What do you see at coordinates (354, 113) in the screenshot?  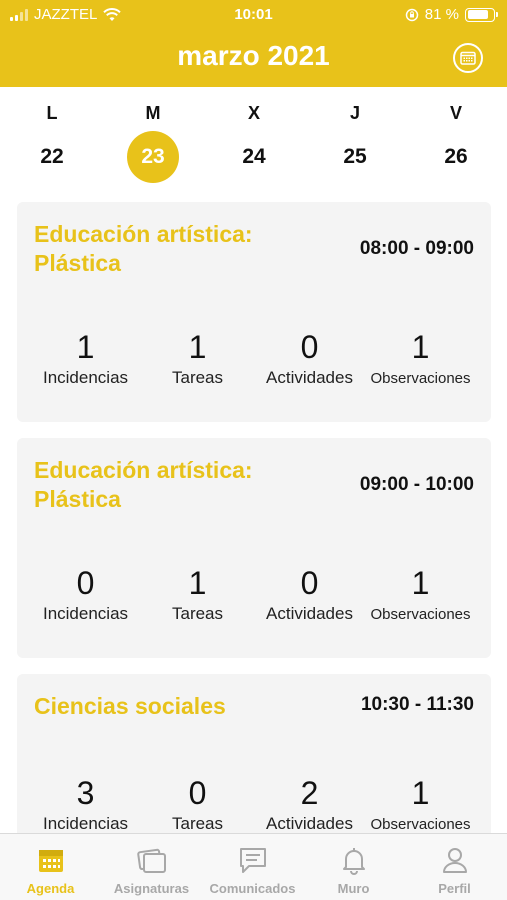 I see `day-letter: J` at bounding box center [354, 113].